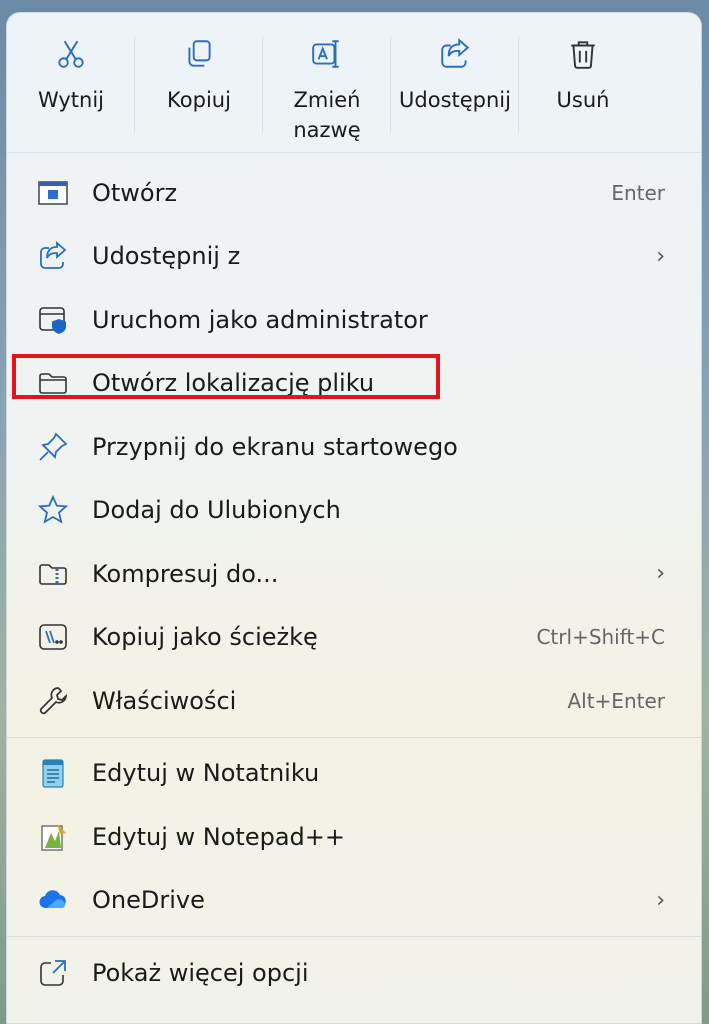 This screenshot has height=1024, width=709. Describe the element at coordinates (166, 256) in the screenshot. I see `menu-item-label: Udostępnij z` at that location.